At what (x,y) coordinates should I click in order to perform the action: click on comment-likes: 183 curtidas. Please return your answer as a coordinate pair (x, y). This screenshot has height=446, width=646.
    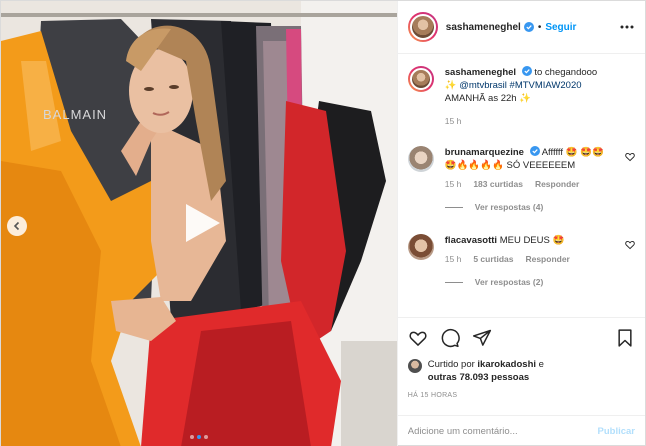
    Looking at the image, I should click on (498, 184).